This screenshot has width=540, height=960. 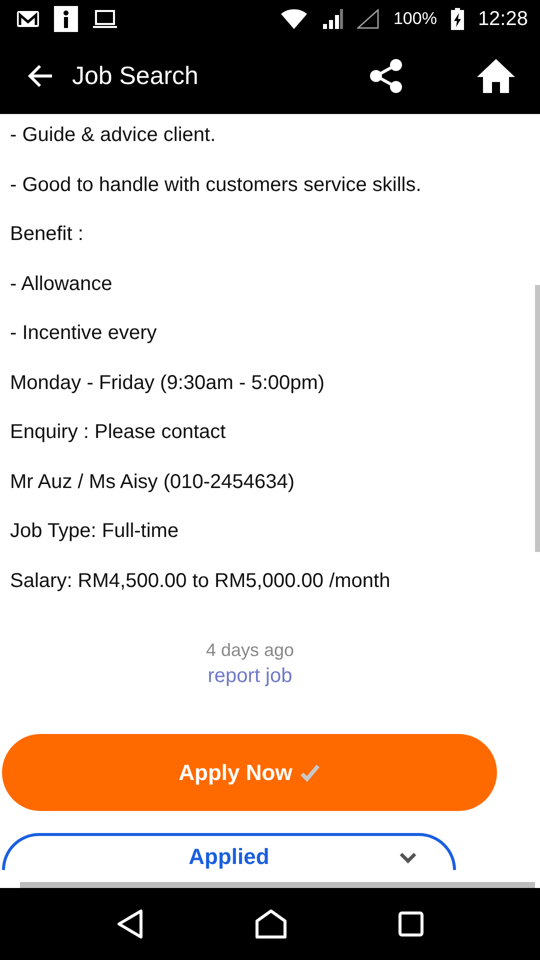 I want to click on screen-title: Job Search, so click(x=135, y=76).